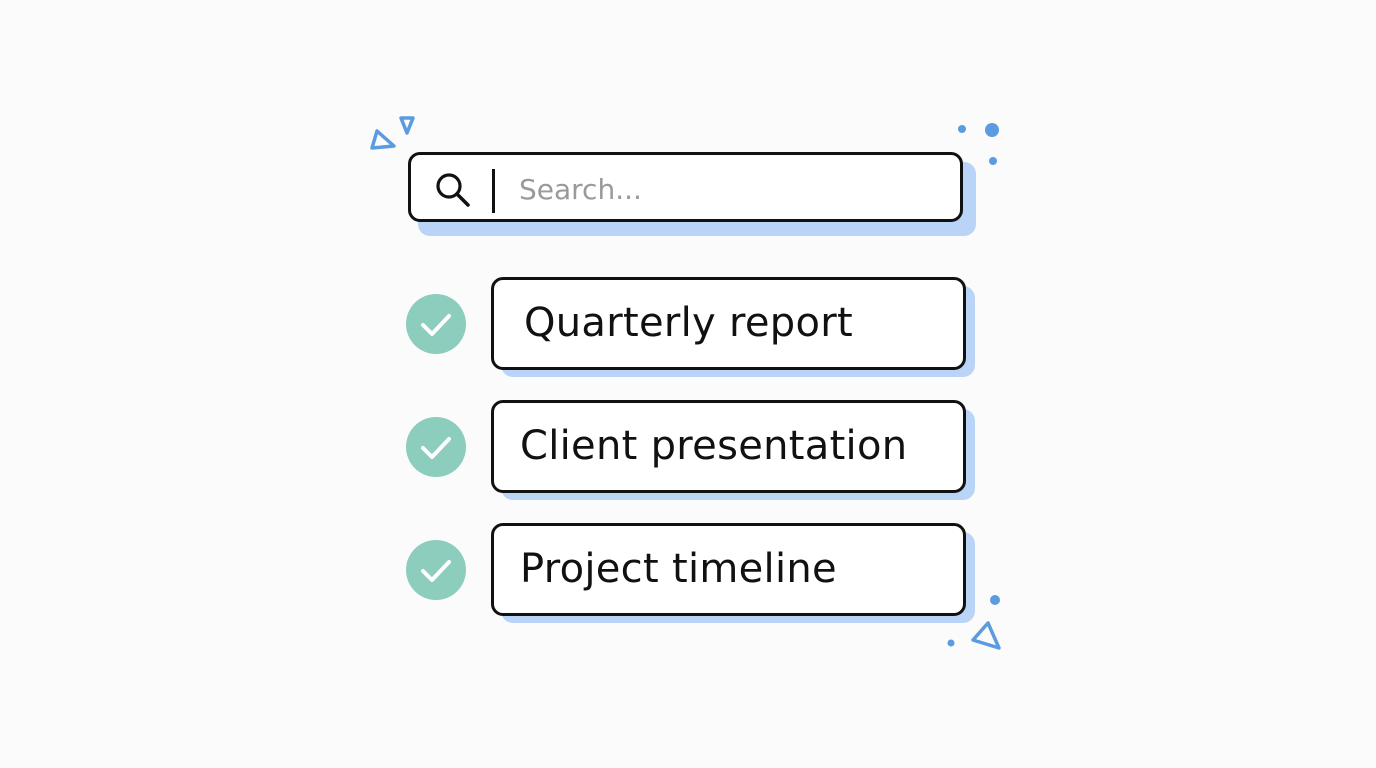  What do you see at coordinates (688, 323) in the screenshot?
I see `task-label: Quarterly report` at bounding box center [688, 323].